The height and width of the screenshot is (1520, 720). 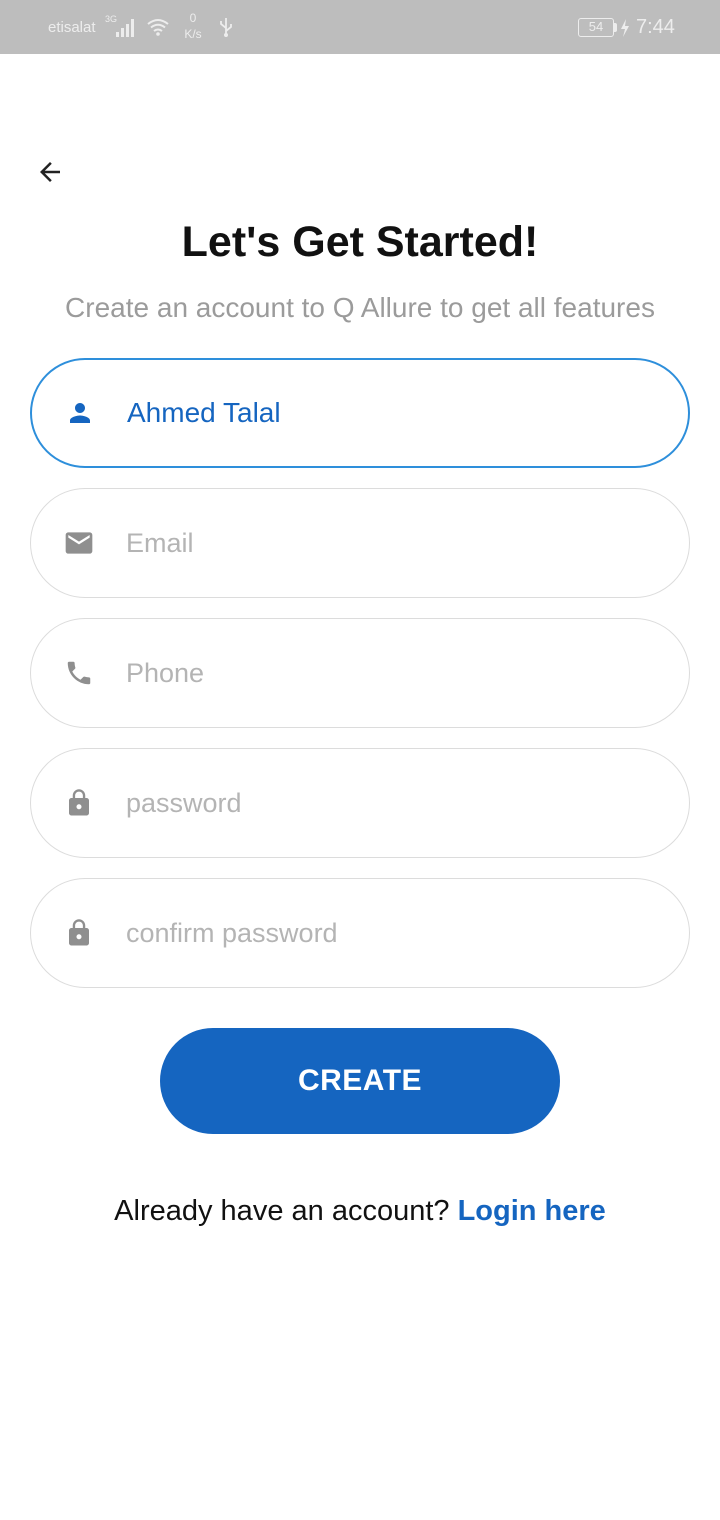 What do you see at coordinates (392, 803) in the screenshot?
I see `password-input` at bounding box center [392, 803].